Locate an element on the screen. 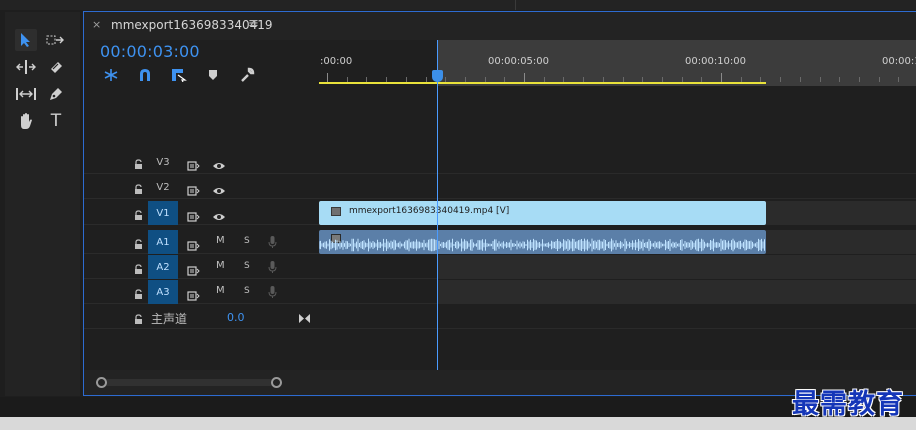 The image size is (916, 430). timeline-settings-wrench-icon is located at coordinates (247, 75).